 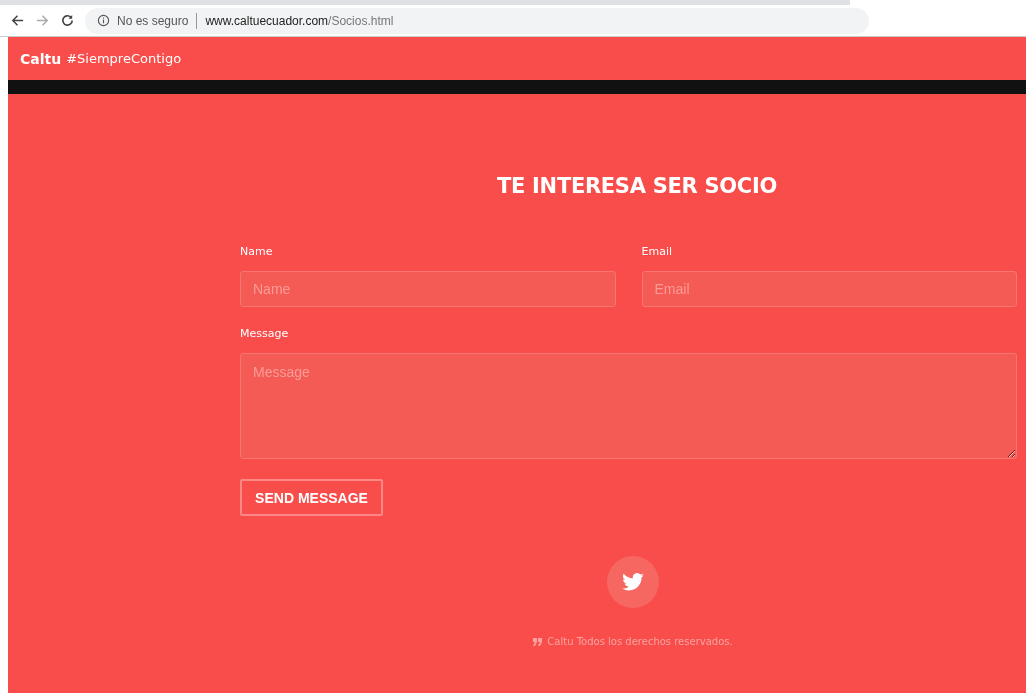 What do you see at coordinates (829, 289) in the screenshot?
I see `input-field: Email` at bounding box center [829, 289].